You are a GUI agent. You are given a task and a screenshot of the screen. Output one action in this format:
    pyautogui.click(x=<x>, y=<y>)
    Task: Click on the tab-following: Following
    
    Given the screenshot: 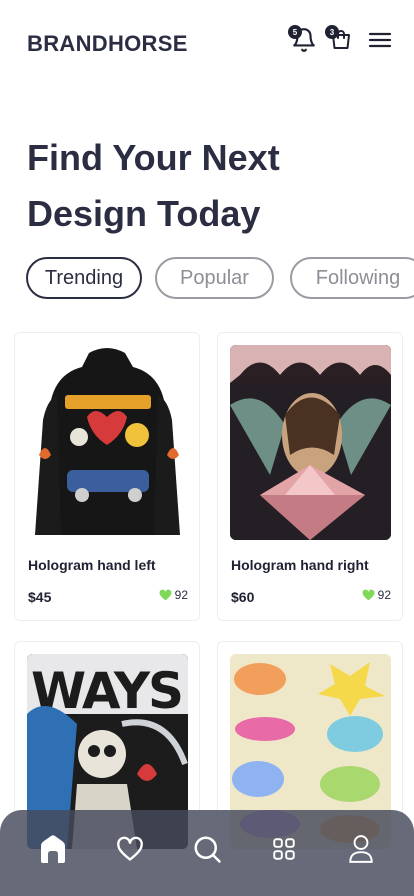 What is the action you would take?
    pyautogui.click(x=352, y=278)
    